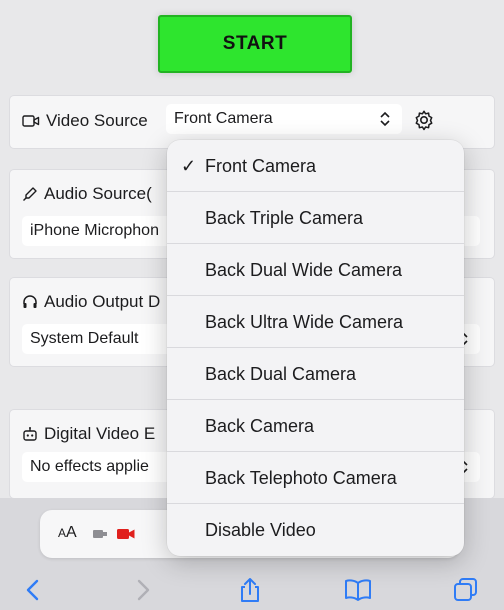 This screenshot has height=610, width=504. I want to click on share-icon, so click(250, 590).